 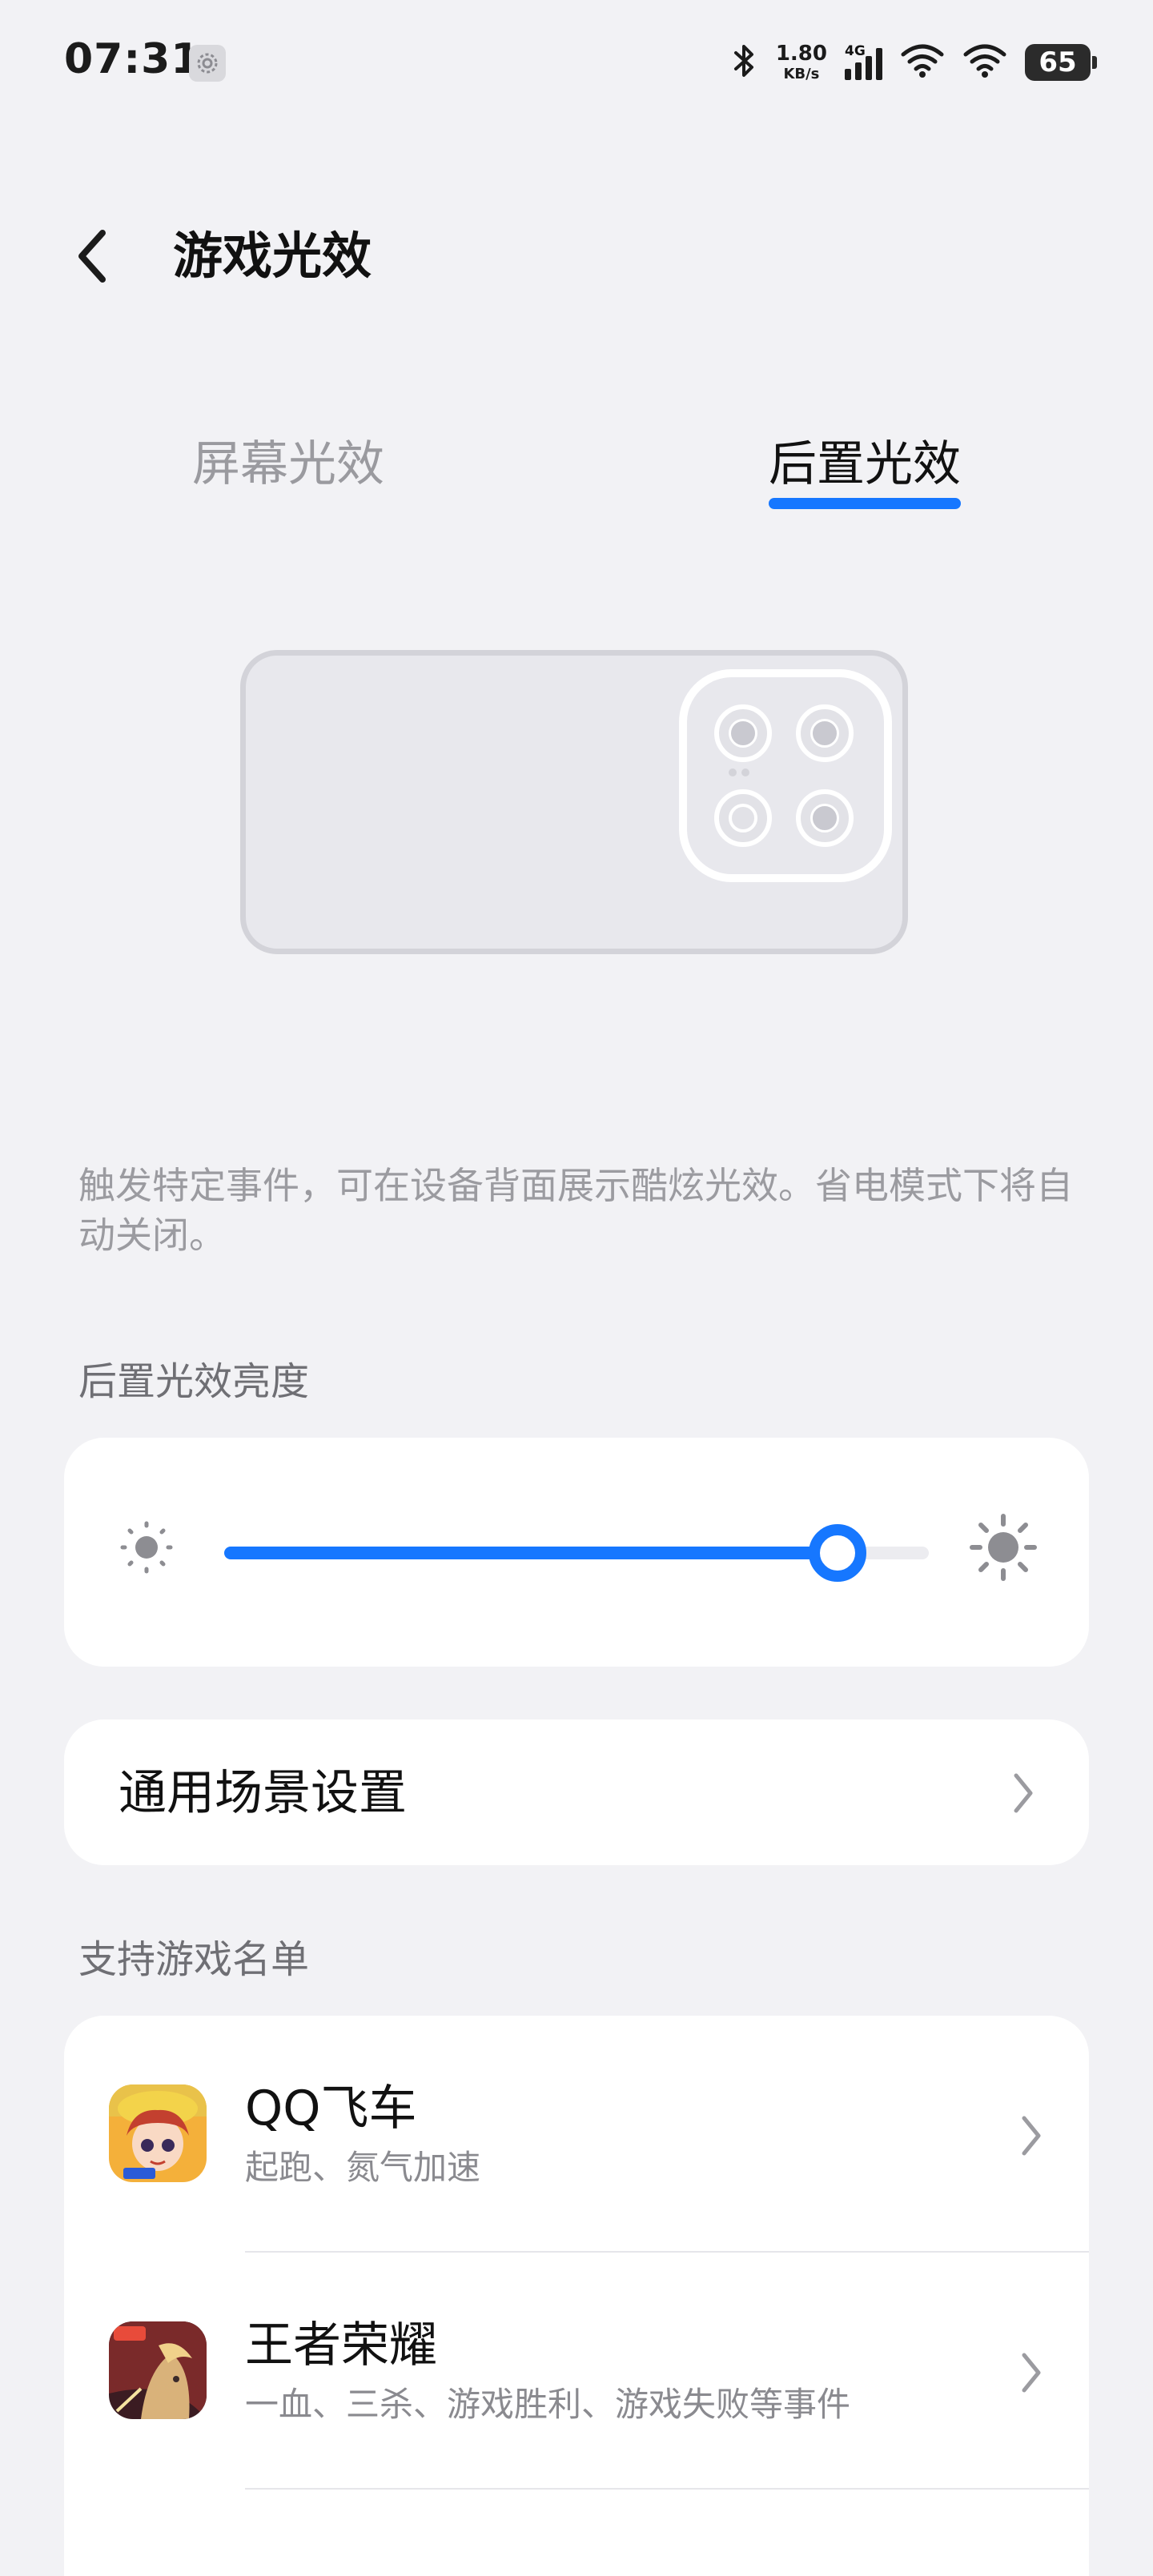 I want to click on chevron-left-icon, so click(x=92, y=256).